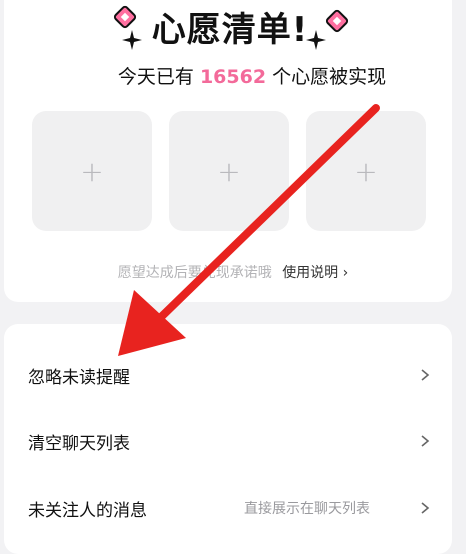 Image resolution: width=466 pixels, height=554 pixels. What do you see at coordinates (228, 375) in the screenshot?
I see `settings-row-ignore-unread: 忽略未读提醒` at bounding box center [228, 375].